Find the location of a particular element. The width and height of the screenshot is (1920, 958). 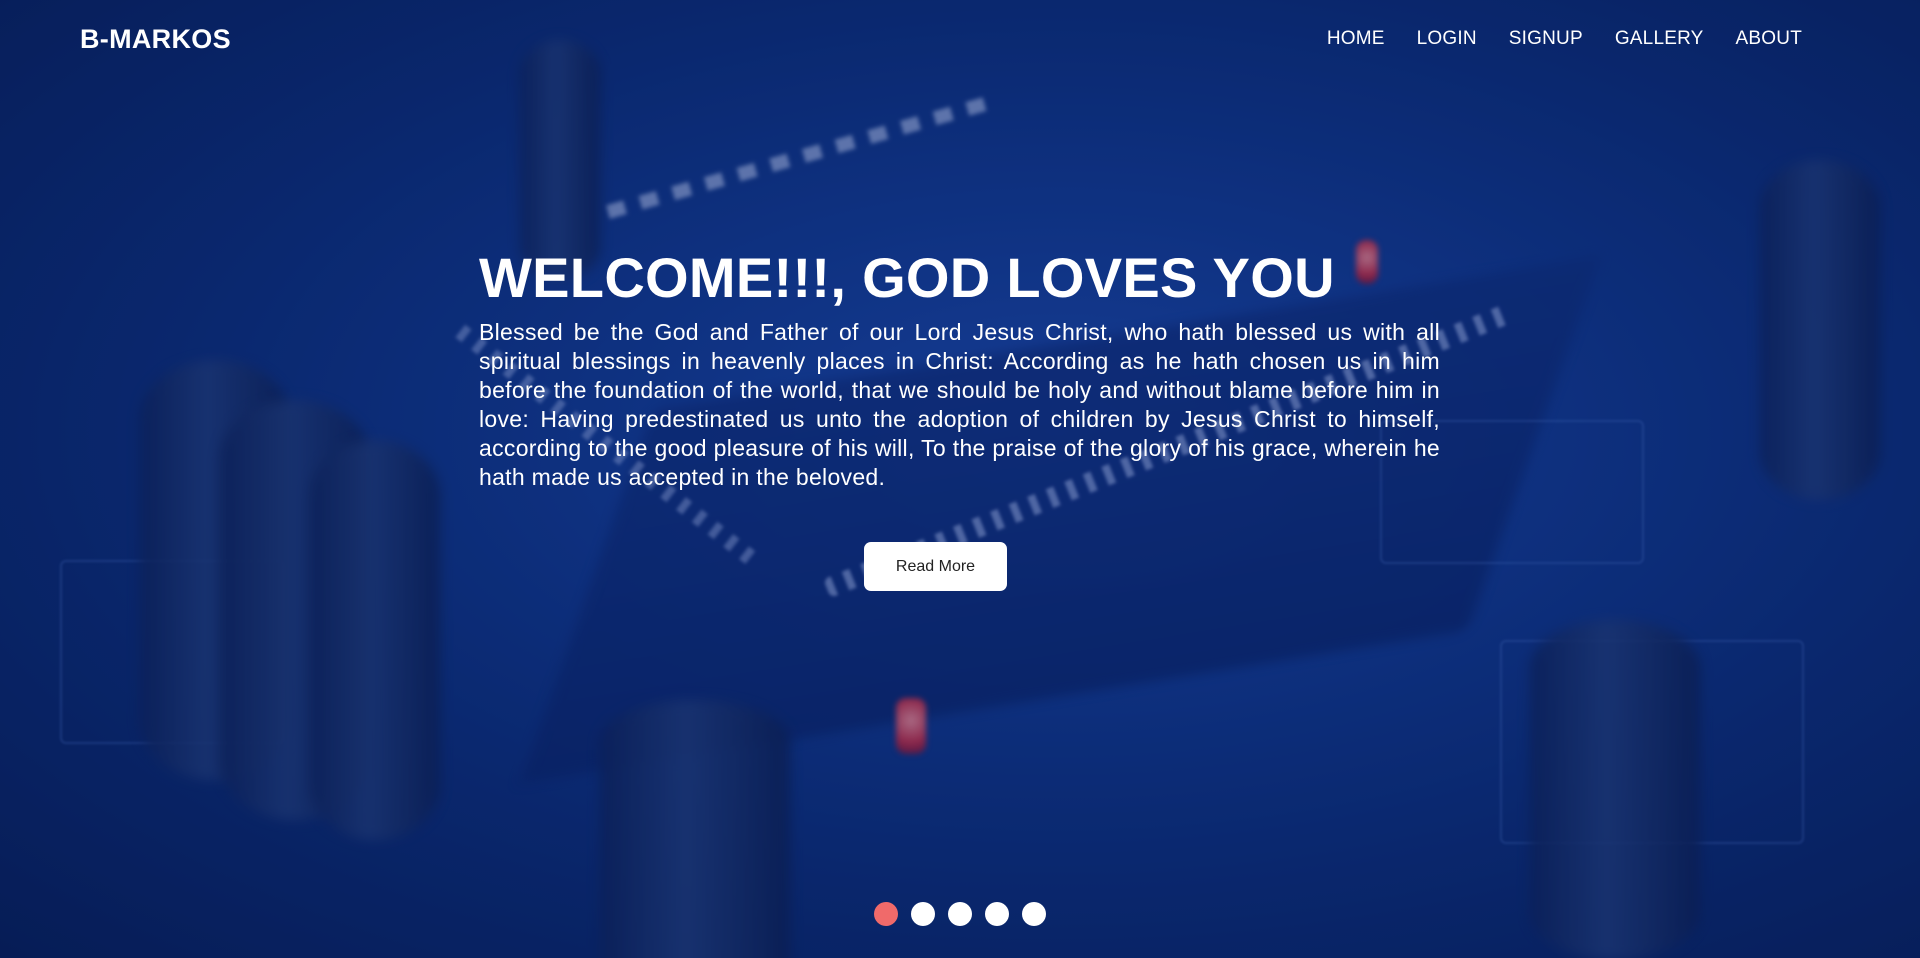

hero-title: WELCOME!!!, GOD LOVES YOU is located at coordinates (907, 277).